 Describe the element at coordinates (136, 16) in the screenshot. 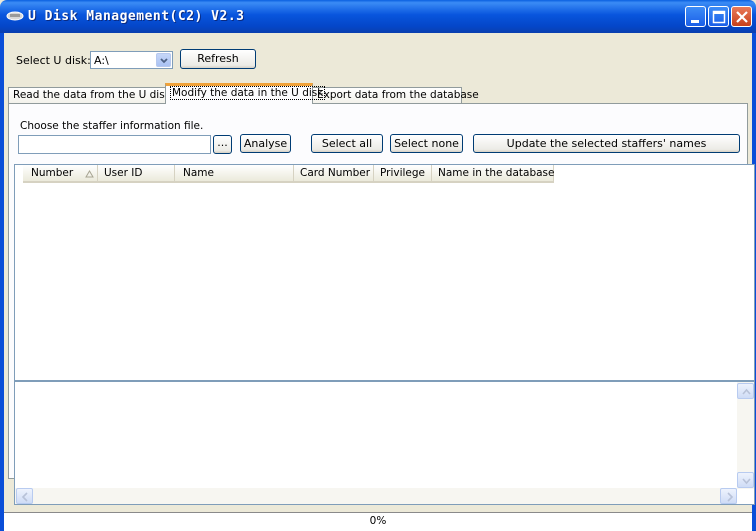

I see `window-title: U Disk Management(C2) V2.3` at that location.